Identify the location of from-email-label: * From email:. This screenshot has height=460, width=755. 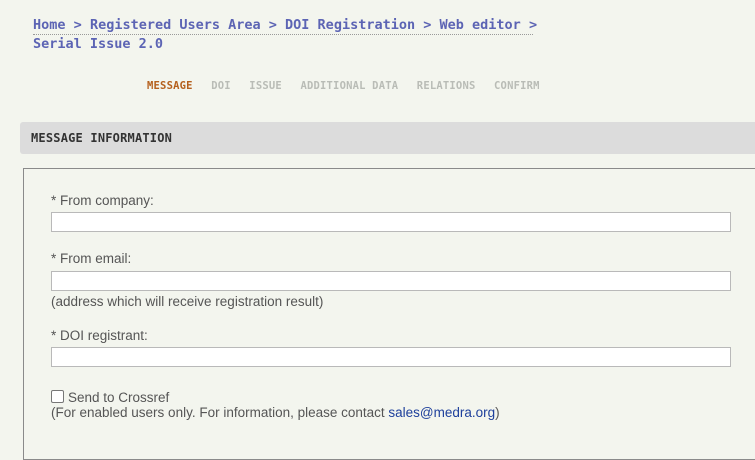
(91, 258).